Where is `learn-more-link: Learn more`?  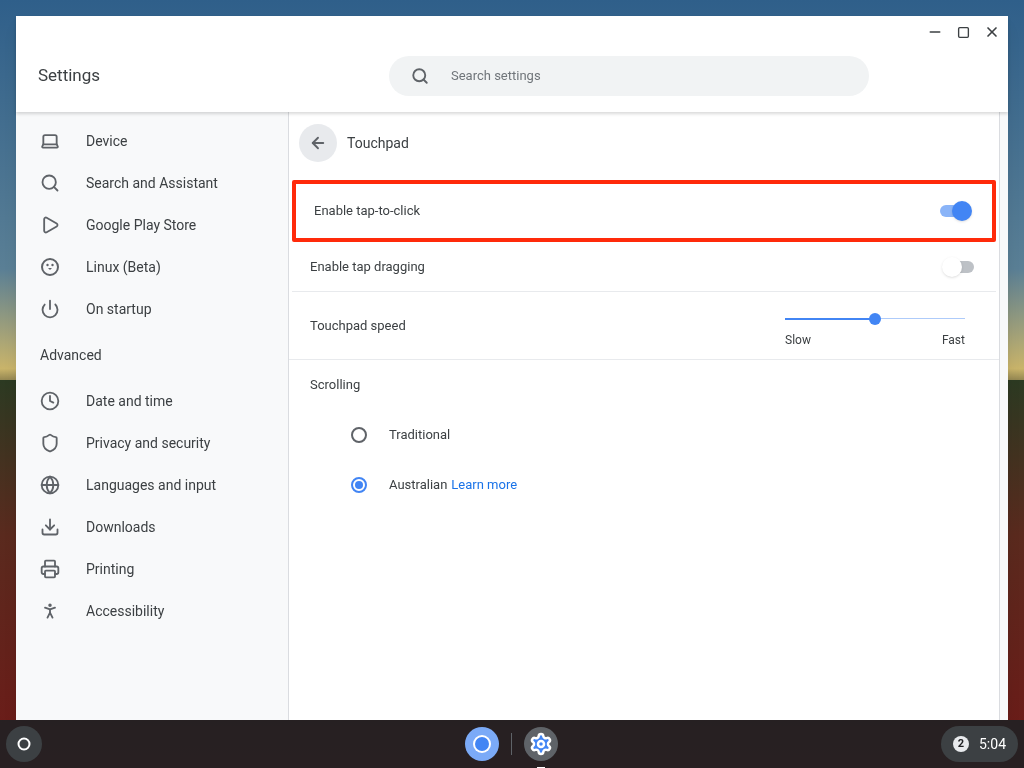
learn-more-link: Learn more is located at coordinates (484, 485).